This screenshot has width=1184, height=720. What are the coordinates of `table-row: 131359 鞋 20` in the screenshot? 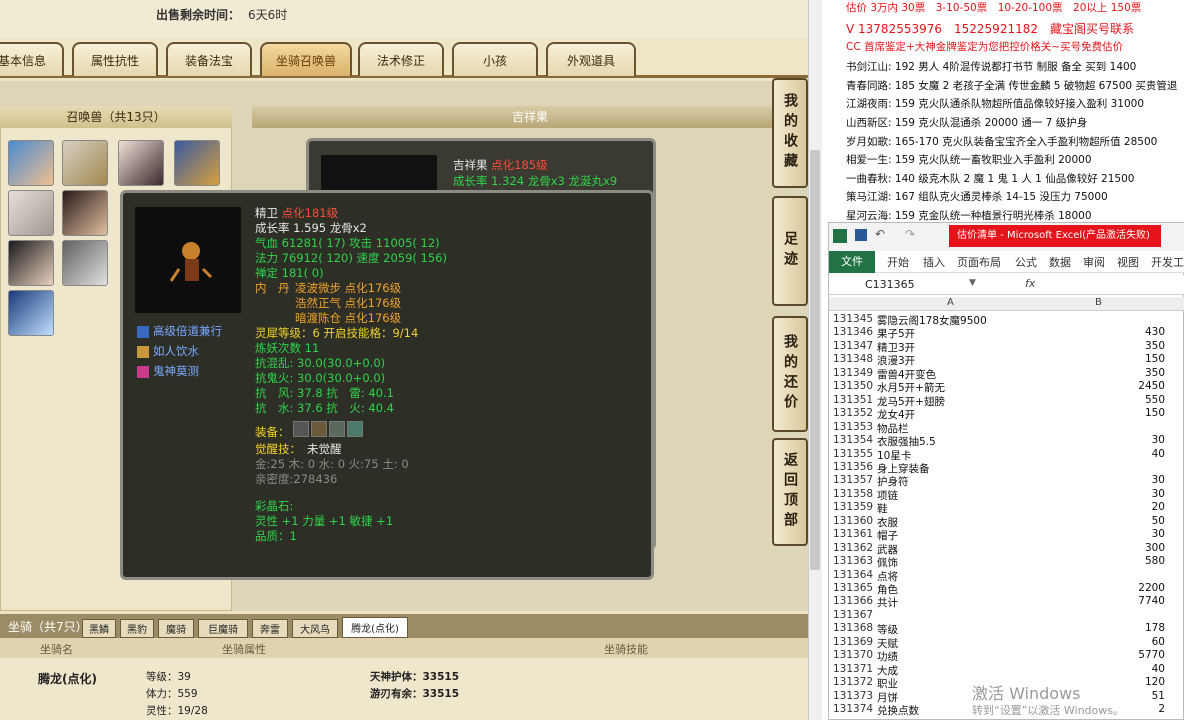 It's located at (1006, 508).